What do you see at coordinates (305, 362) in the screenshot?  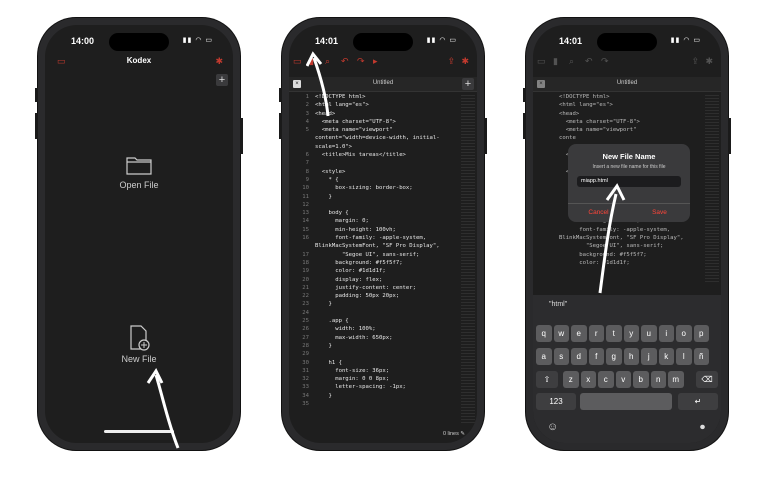 I see `line-number: 30` at bounding box center [305, 362].